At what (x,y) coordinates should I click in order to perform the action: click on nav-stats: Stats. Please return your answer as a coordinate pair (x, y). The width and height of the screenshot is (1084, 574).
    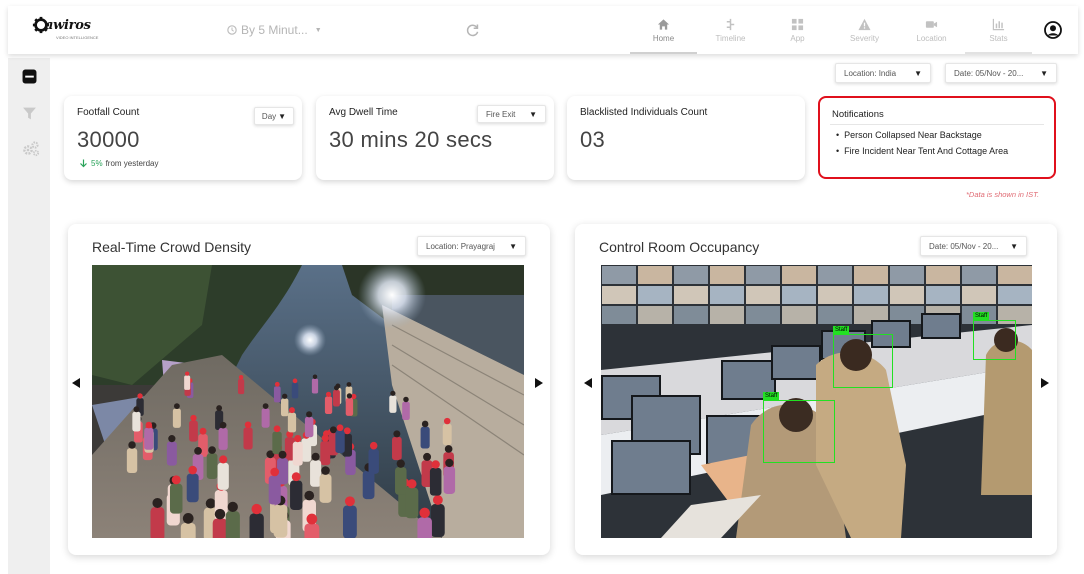
    Looking at the image, I should click on (998, 30).